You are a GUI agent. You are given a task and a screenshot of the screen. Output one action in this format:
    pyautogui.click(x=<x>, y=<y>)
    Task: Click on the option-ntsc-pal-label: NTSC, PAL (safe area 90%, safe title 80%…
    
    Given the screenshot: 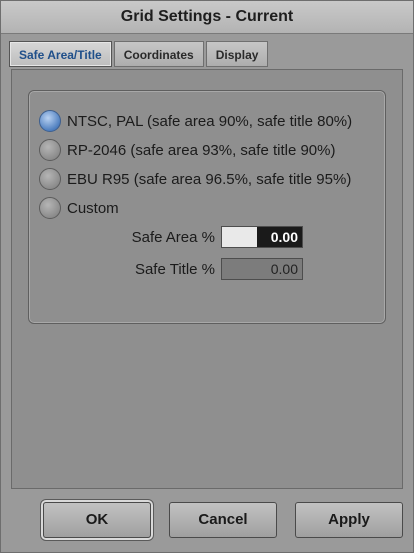 What is the action you would take?
    pyautogui.click(x=210, y=121)
    